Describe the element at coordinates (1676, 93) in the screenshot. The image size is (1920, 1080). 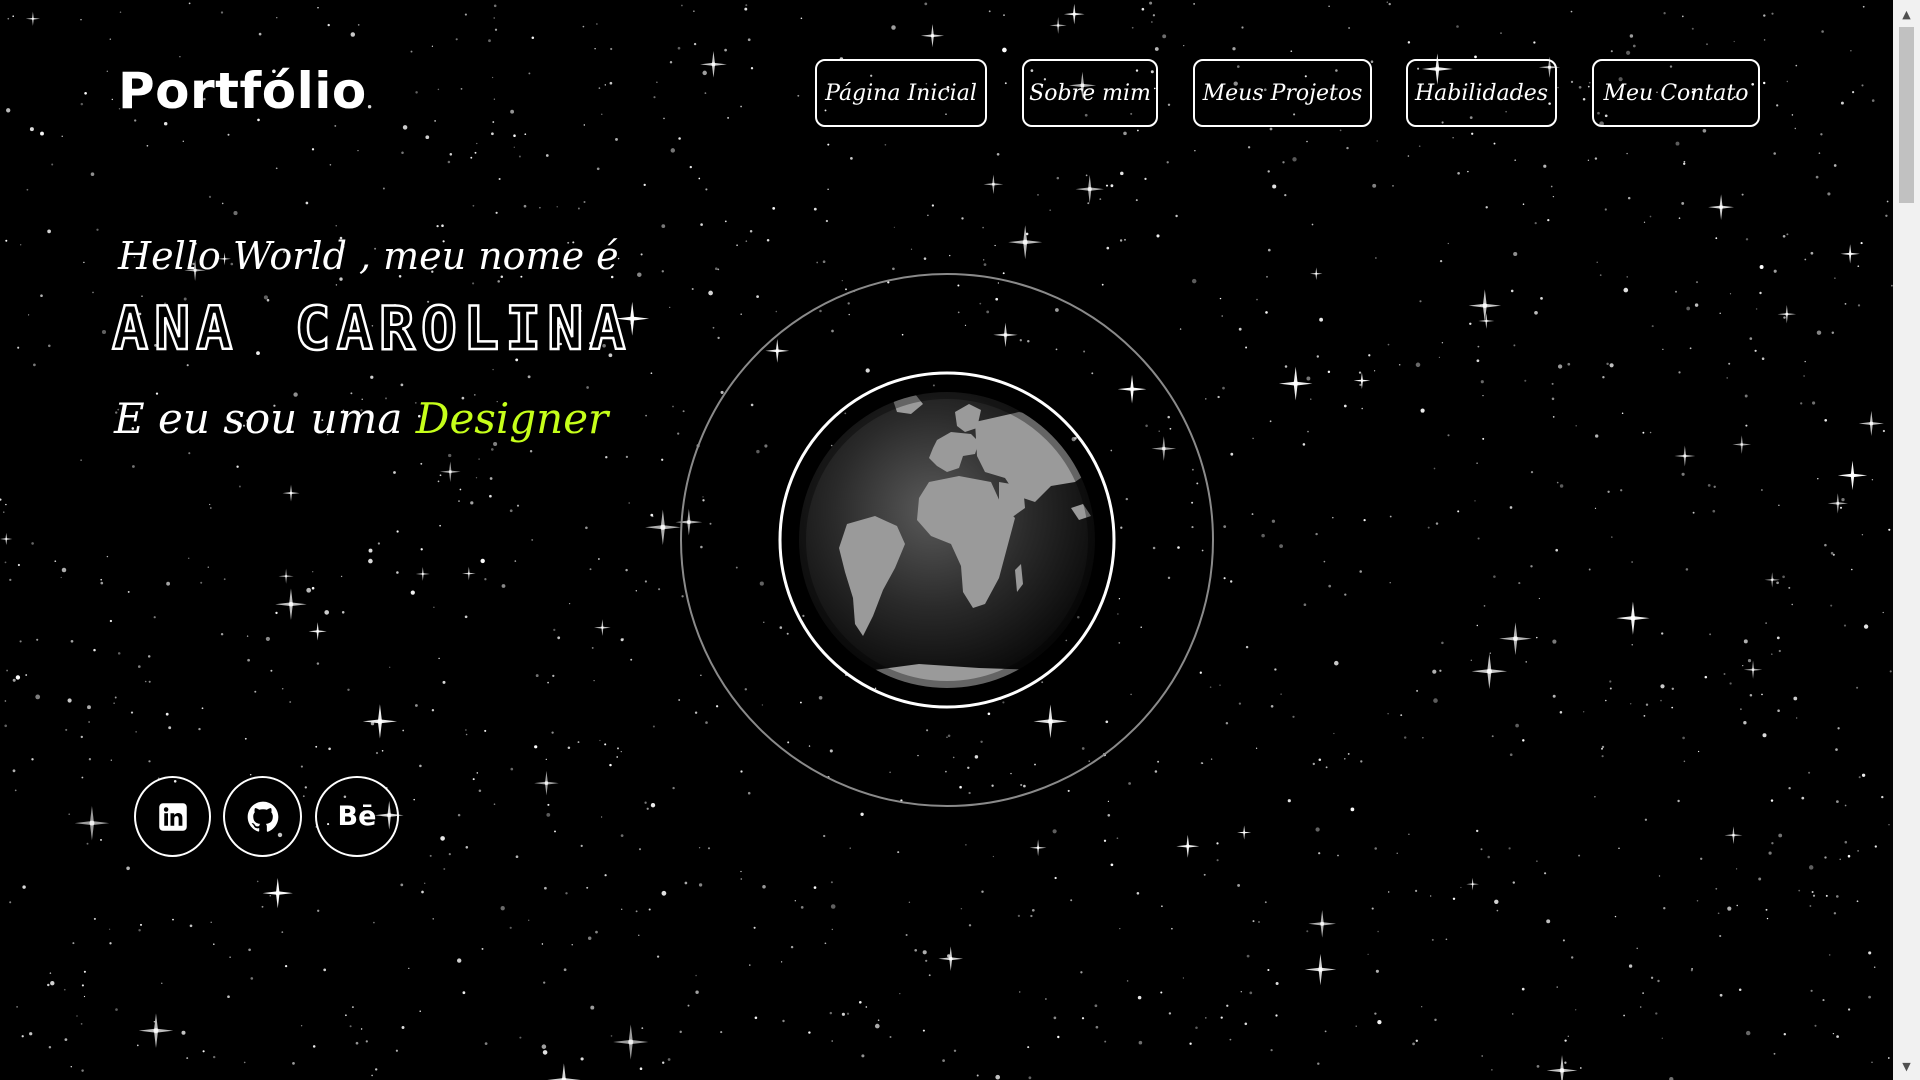
I see `nav-meu-contato-button: Meu Contato` at that location.